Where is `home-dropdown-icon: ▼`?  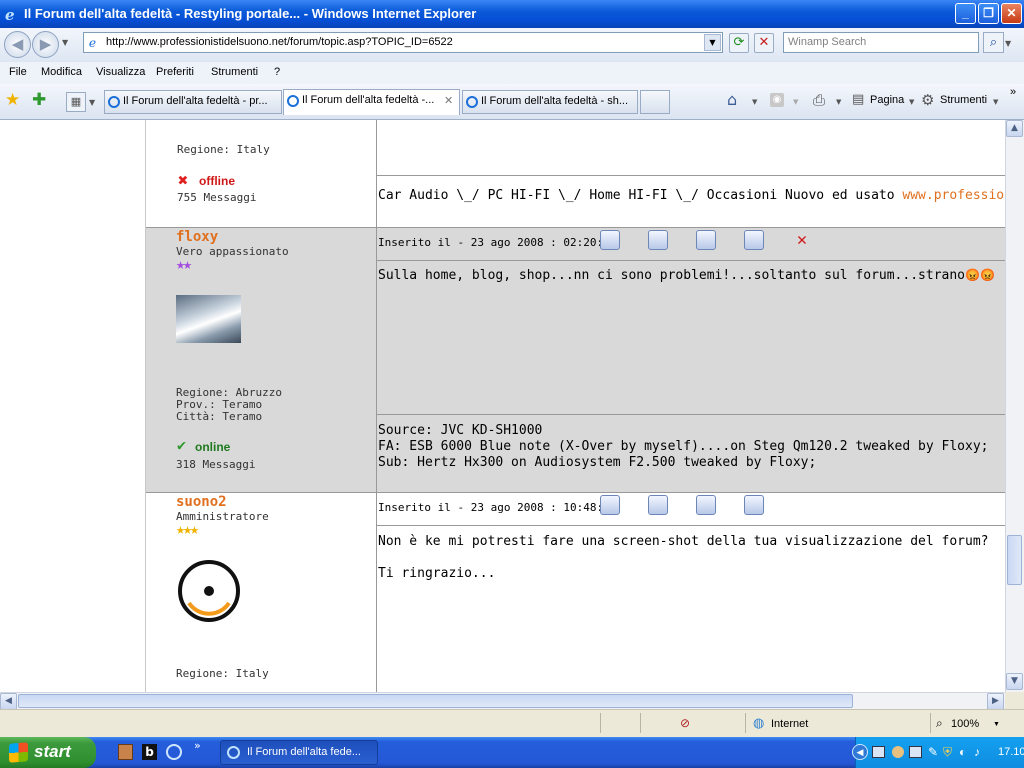 home-dropdown-icon: ▼ is located at coordinates (754, 102).